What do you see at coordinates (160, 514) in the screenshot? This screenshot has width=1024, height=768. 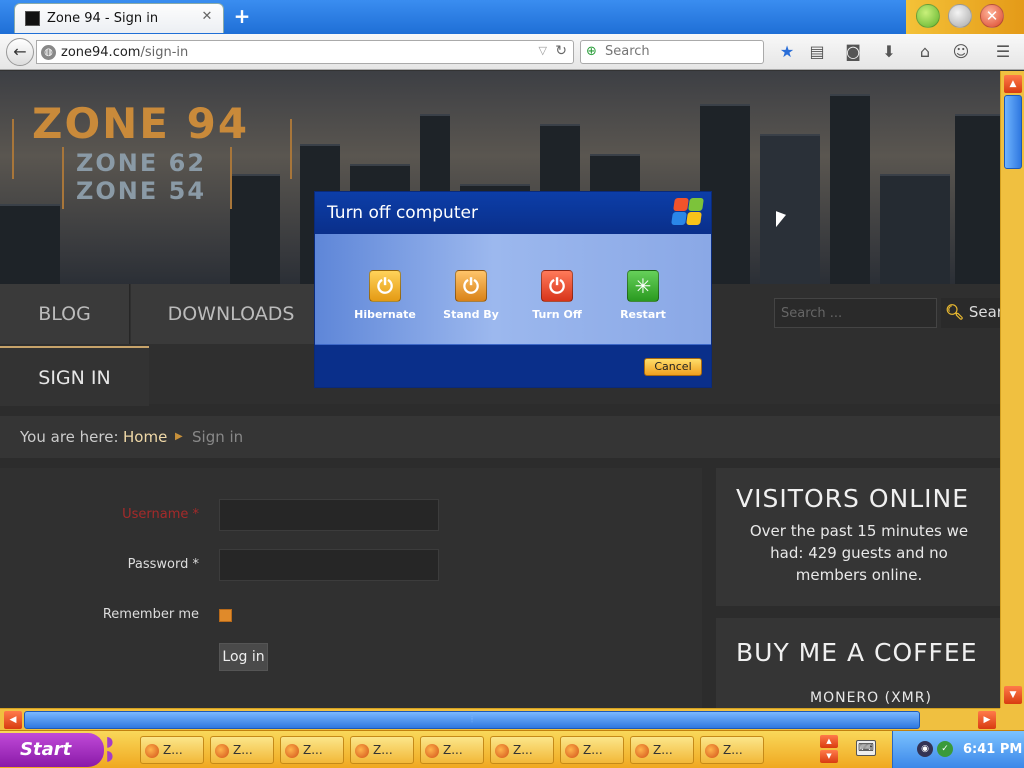 I see `username-label: Username *` at bounding box center [160, 514].